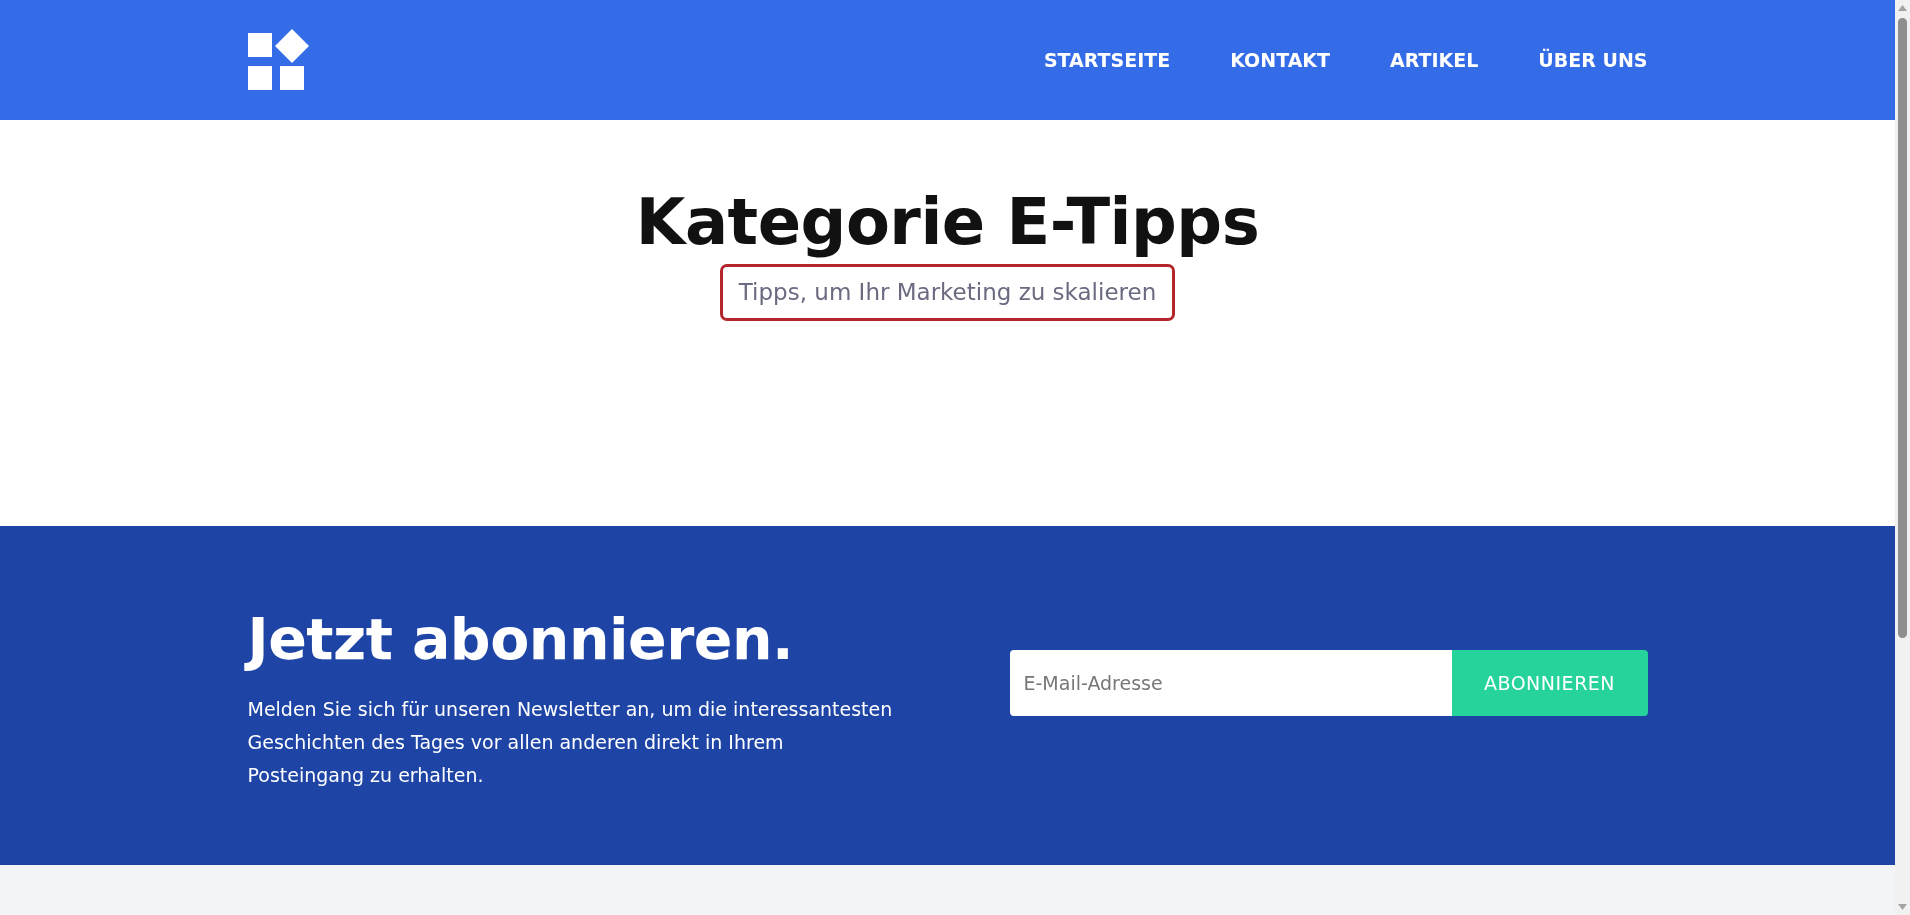 The height and width of the screenshot is (915, 1910). What do you see at coordinates (1434, 60) in the screenshot?
I see `nav-link: ARTIKEL` at bounding box center [1434, 60].